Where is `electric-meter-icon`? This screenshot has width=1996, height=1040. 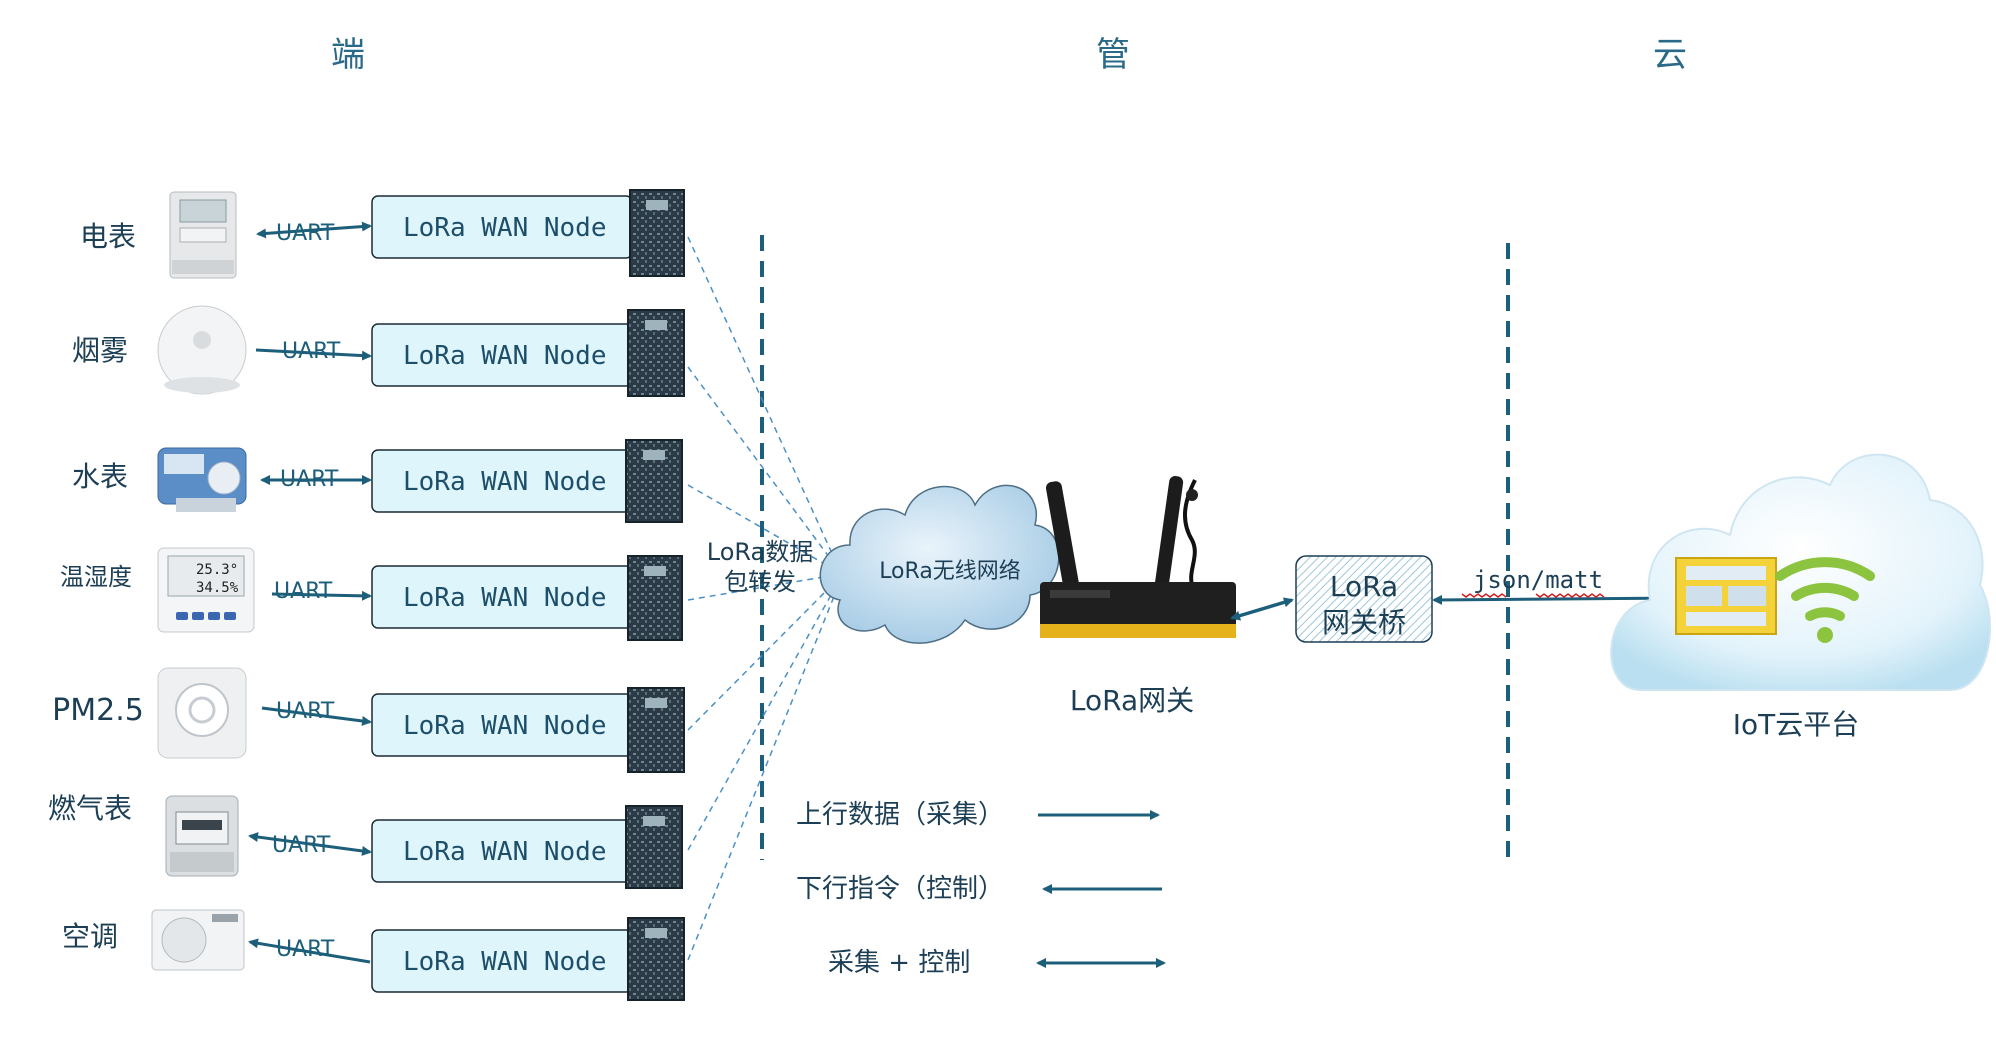
electric-meter-icon is located at coordinates (203, 235).